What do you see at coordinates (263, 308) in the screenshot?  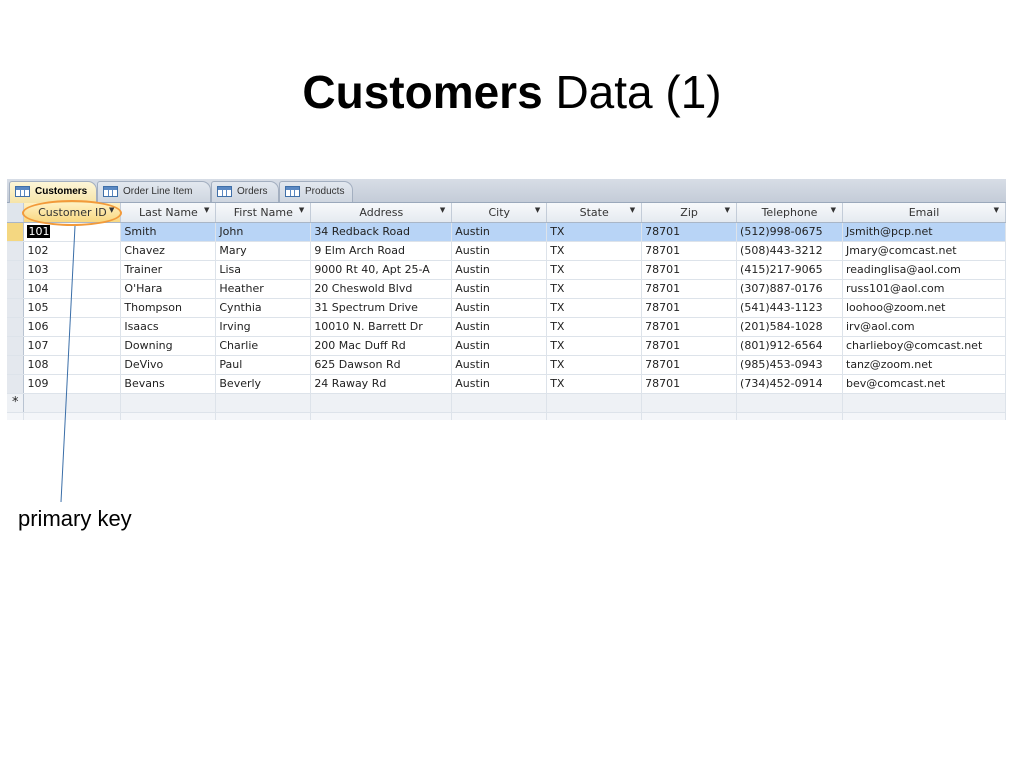 I see `cell-first-name: Cynthia` at bounding box center [263, 308].